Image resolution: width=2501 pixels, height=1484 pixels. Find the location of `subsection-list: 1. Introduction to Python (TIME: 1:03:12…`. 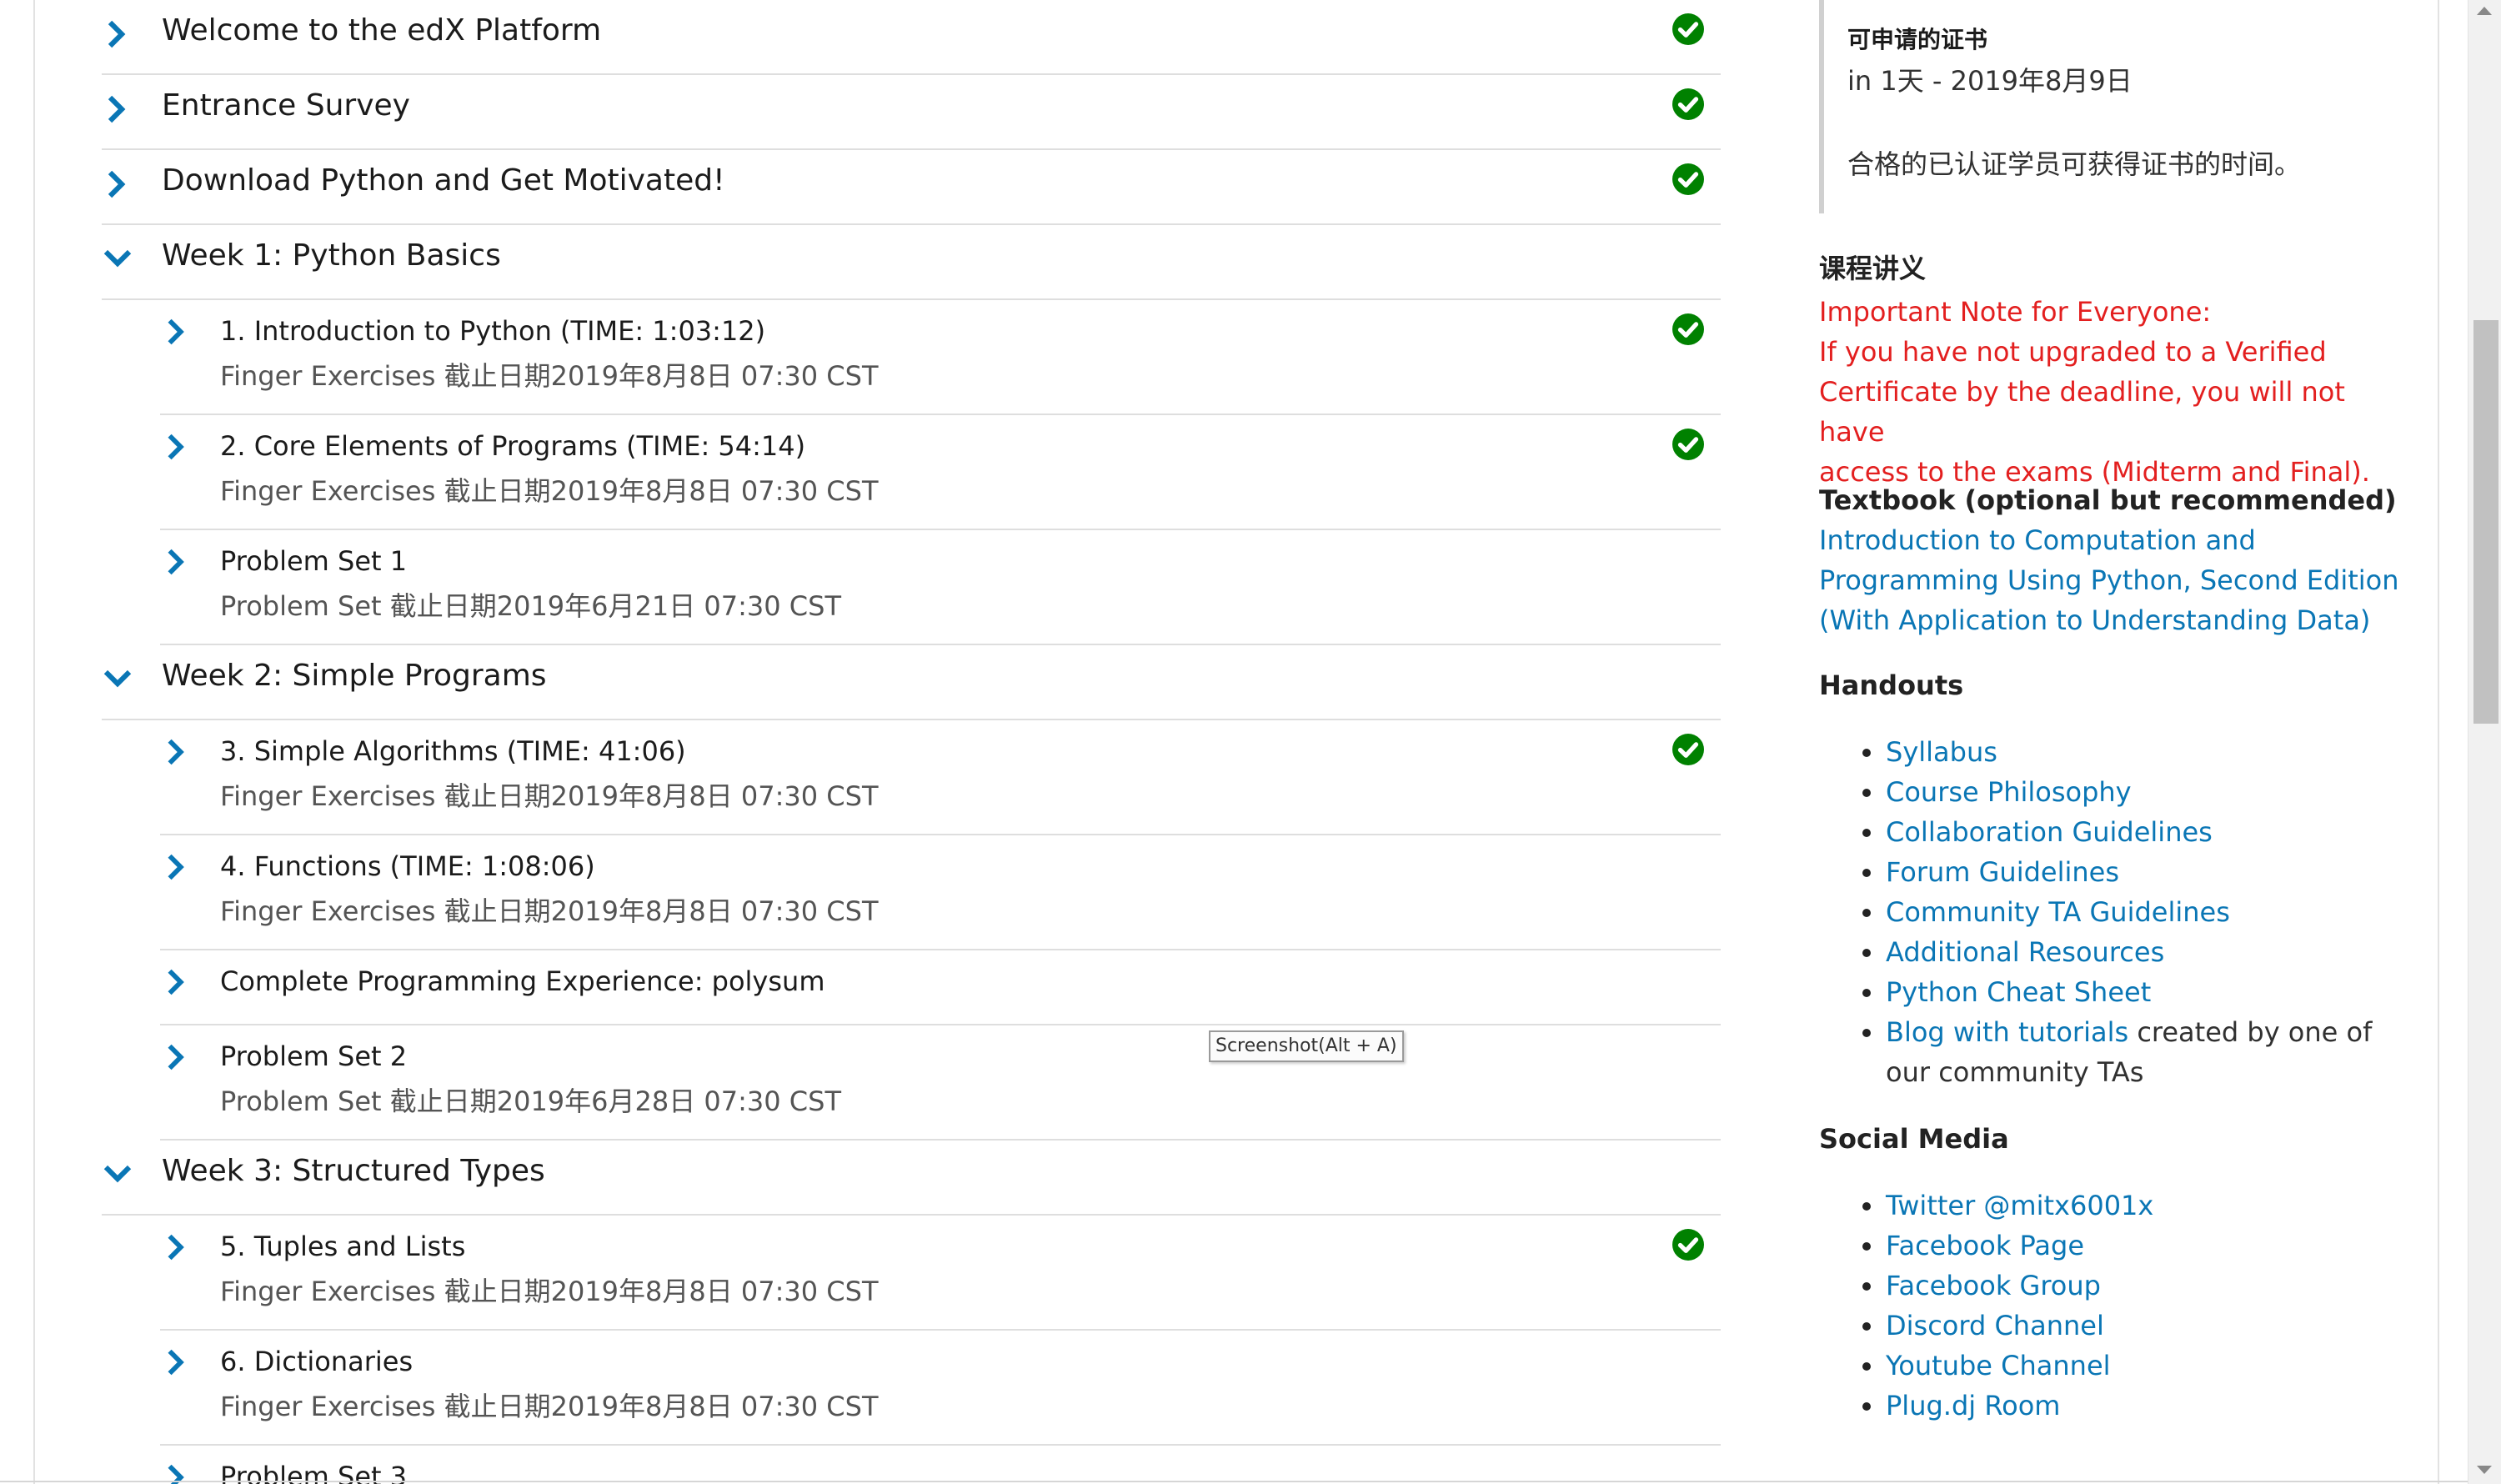

subsection-list: 1. Introduction to Python (TIME: 1:03:12… is located at coordinates (940, 472).